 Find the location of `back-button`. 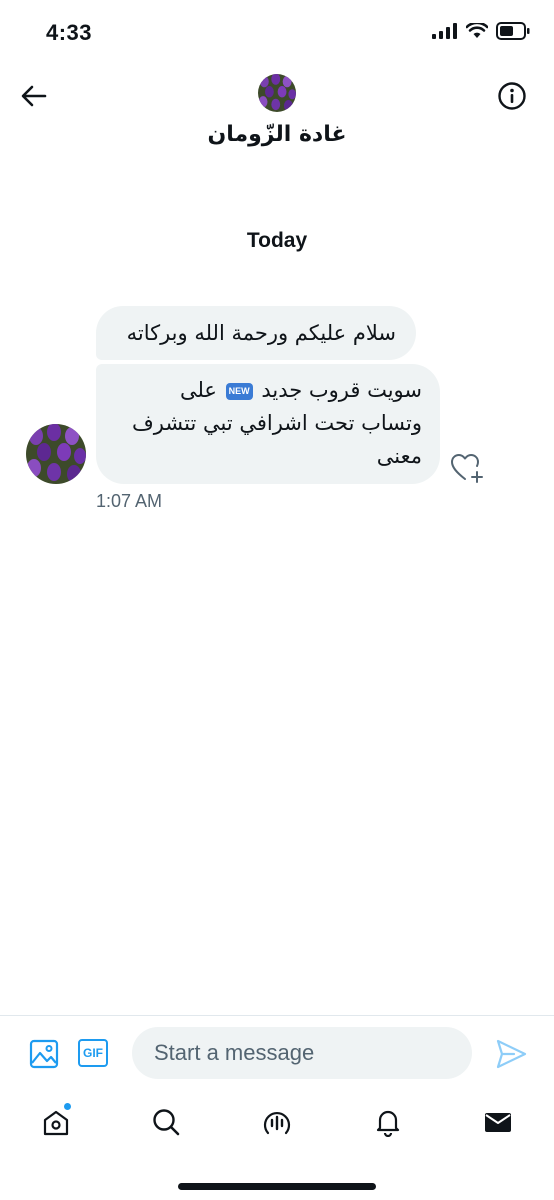

back-button is located at coordinates (34, 96).